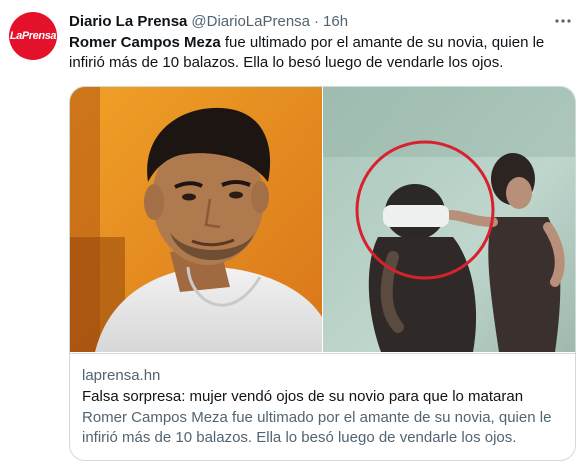 Image resolution: width=588 pixels, height=468 pixels. I want to click on tweet-header: Diario La Prensa @DiarioLaPrensa · 16h, so click(208, 21).